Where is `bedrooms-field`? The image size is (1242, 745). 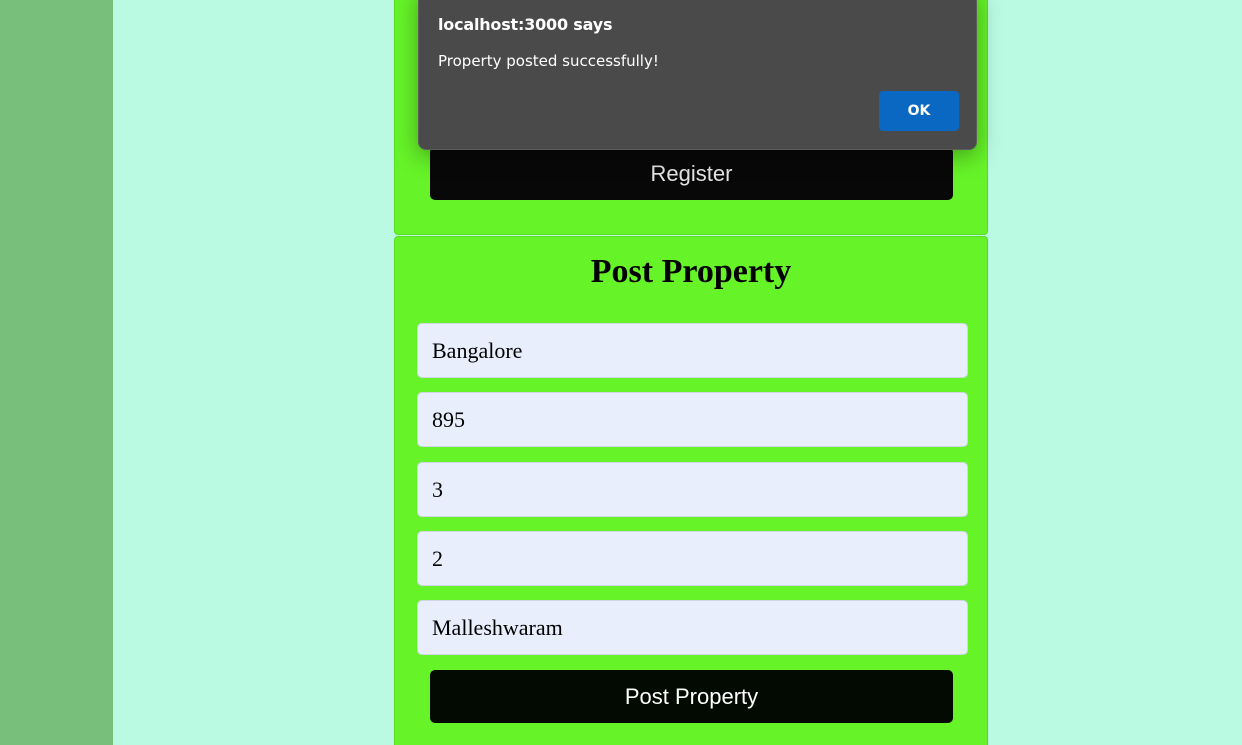
bedrooms-field is located at coordinates (692, 489).